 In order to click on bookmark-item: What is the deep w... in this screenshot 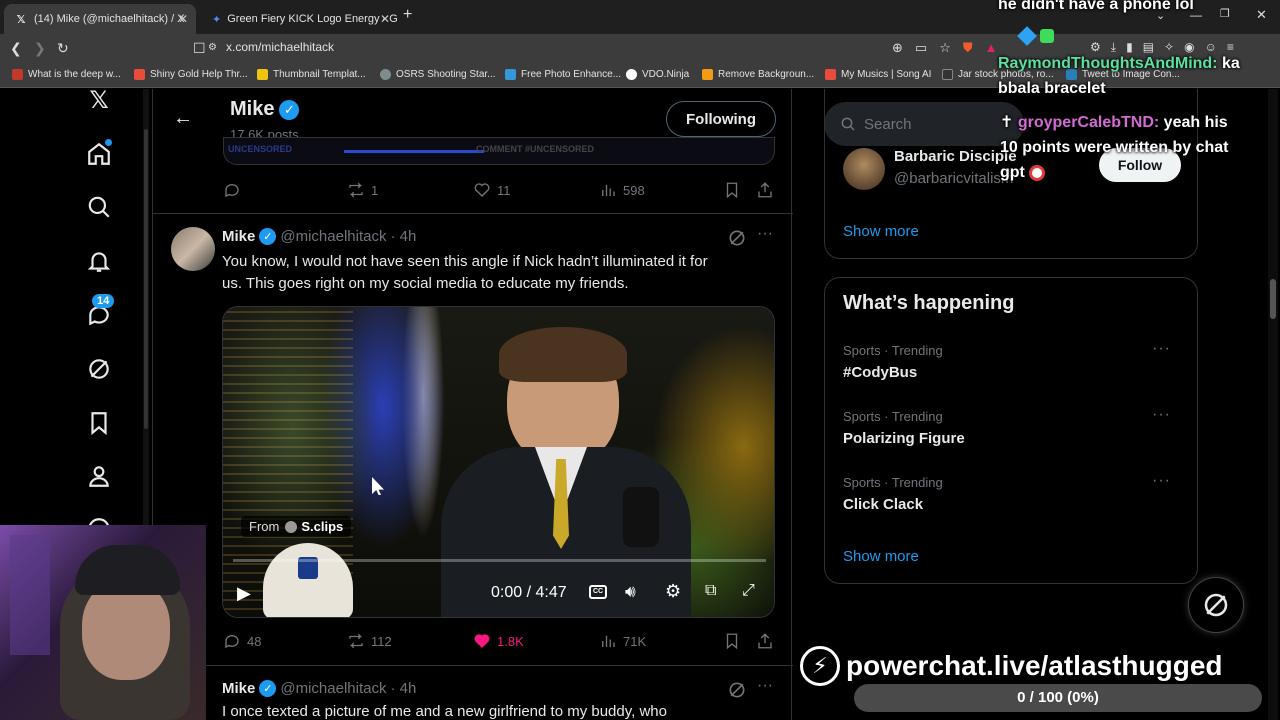, I will do `click(66, 74)`.